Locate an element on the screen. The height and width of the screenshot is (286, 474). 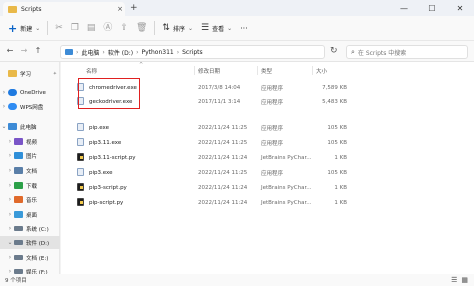
breadcrumb-drive-d: 软件 (D:) is located at coordinates (120, 52).